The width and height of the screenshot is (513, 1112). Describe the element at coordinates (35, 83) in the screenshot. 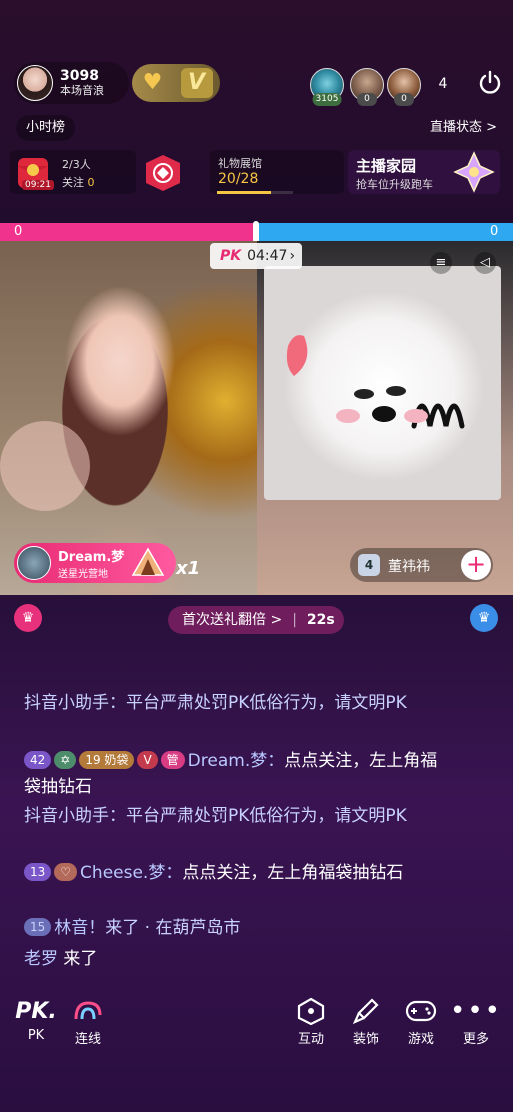

I see `host-avatar` at that location.